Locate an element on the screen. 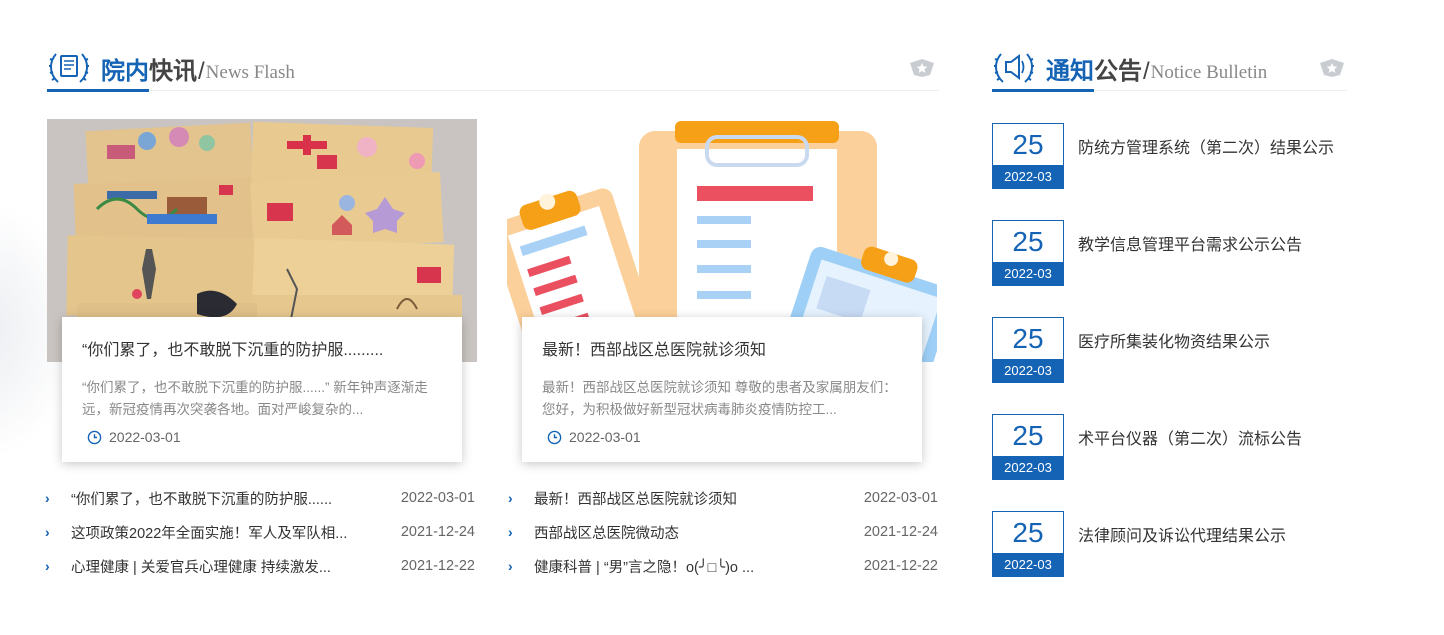 The height and width of the screenshot is (635, 1444). notice-item: 25 2022-03 防统方管理系统（第二次）结果公示 is located at coordinates (1212, 156).